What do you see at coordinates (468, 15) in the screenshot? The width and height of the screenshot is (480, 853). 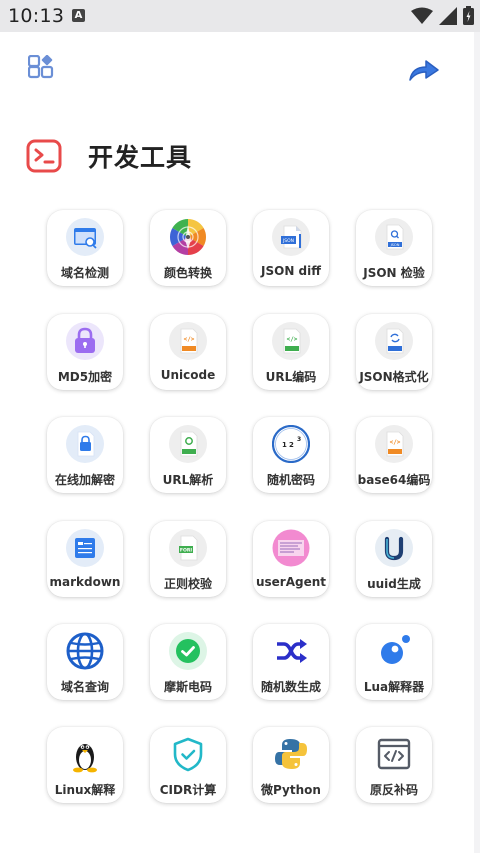 I see `battery-icon` at bounding box center [468, 15].